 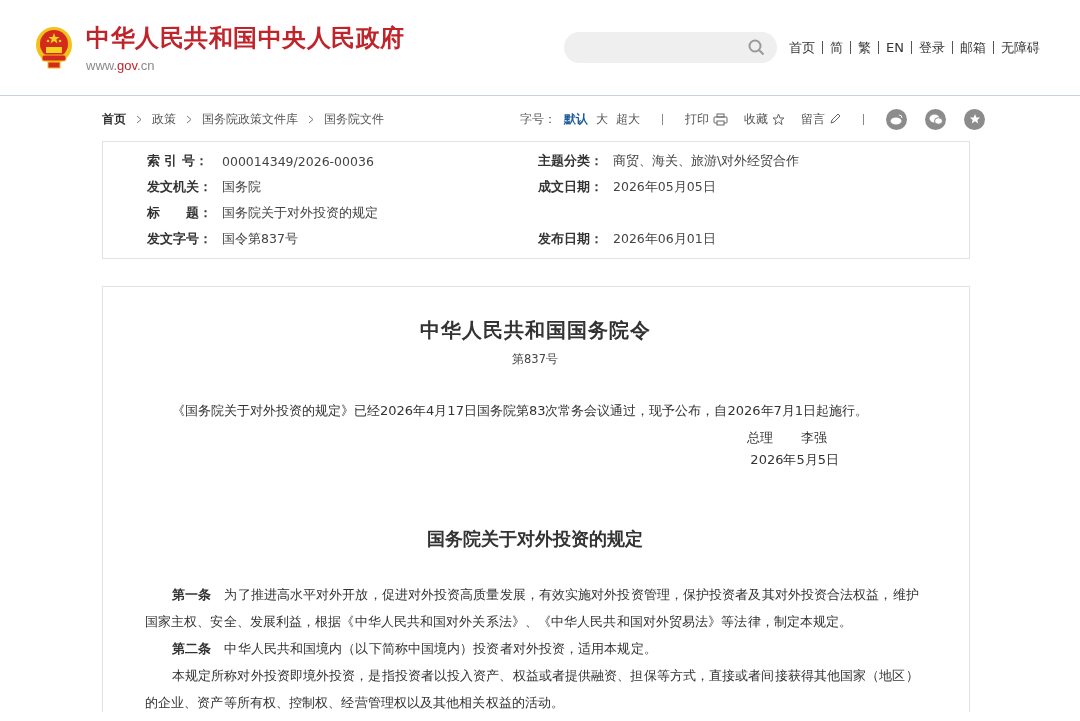 I want to click on font-size-label: 字号：, so click(x=538, y=119).